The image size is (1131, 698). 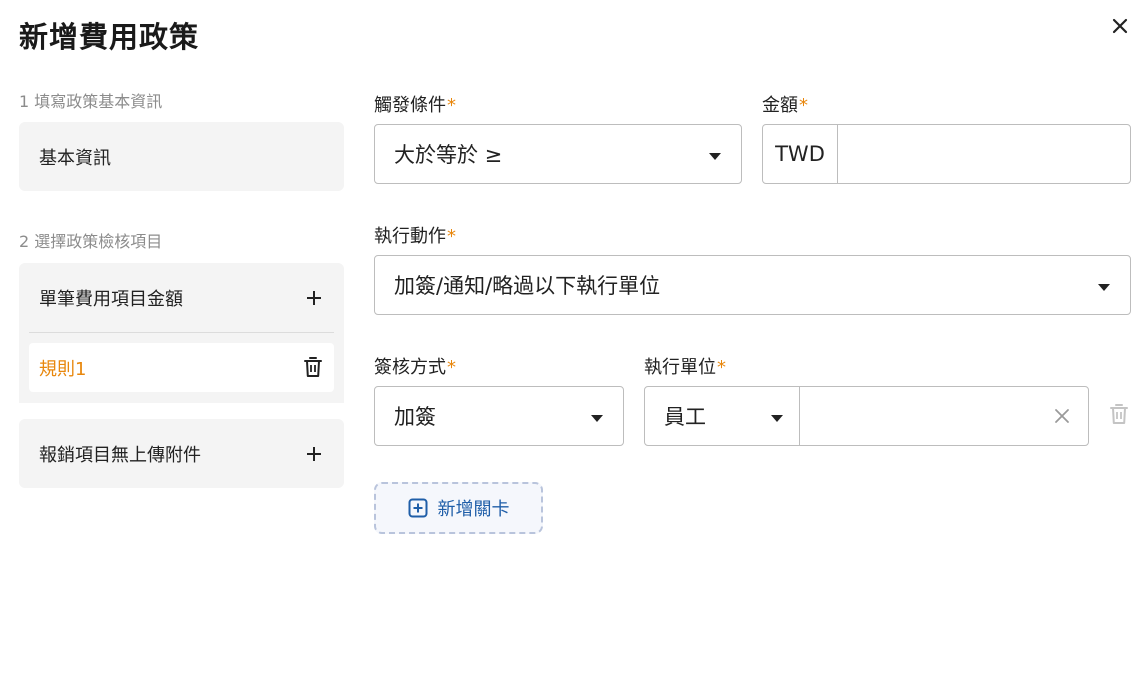 I want to click on plus-square-icon, so click(x=417, y=508).